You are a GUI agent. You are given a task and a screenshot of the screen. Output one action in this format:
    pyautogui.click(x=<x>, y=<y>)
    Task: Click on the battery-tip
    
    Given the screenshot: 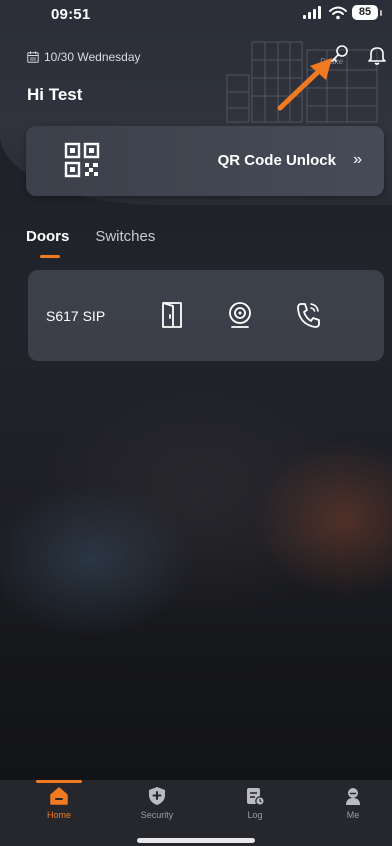 What is the action you would take?
    pyautogui.click(x=381, y=12)
    